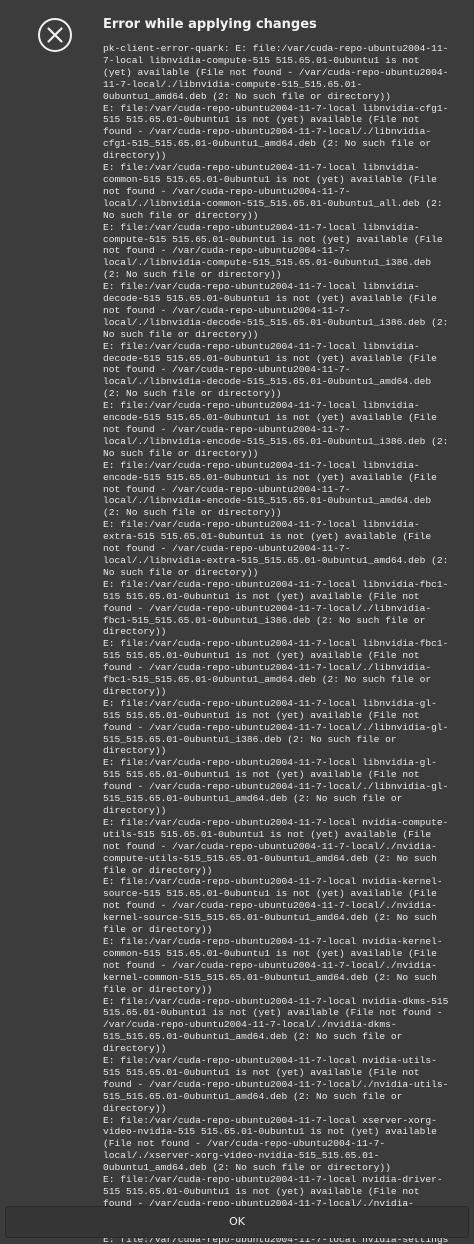  I want to click on ok-button: OK, so click(237, 1222).